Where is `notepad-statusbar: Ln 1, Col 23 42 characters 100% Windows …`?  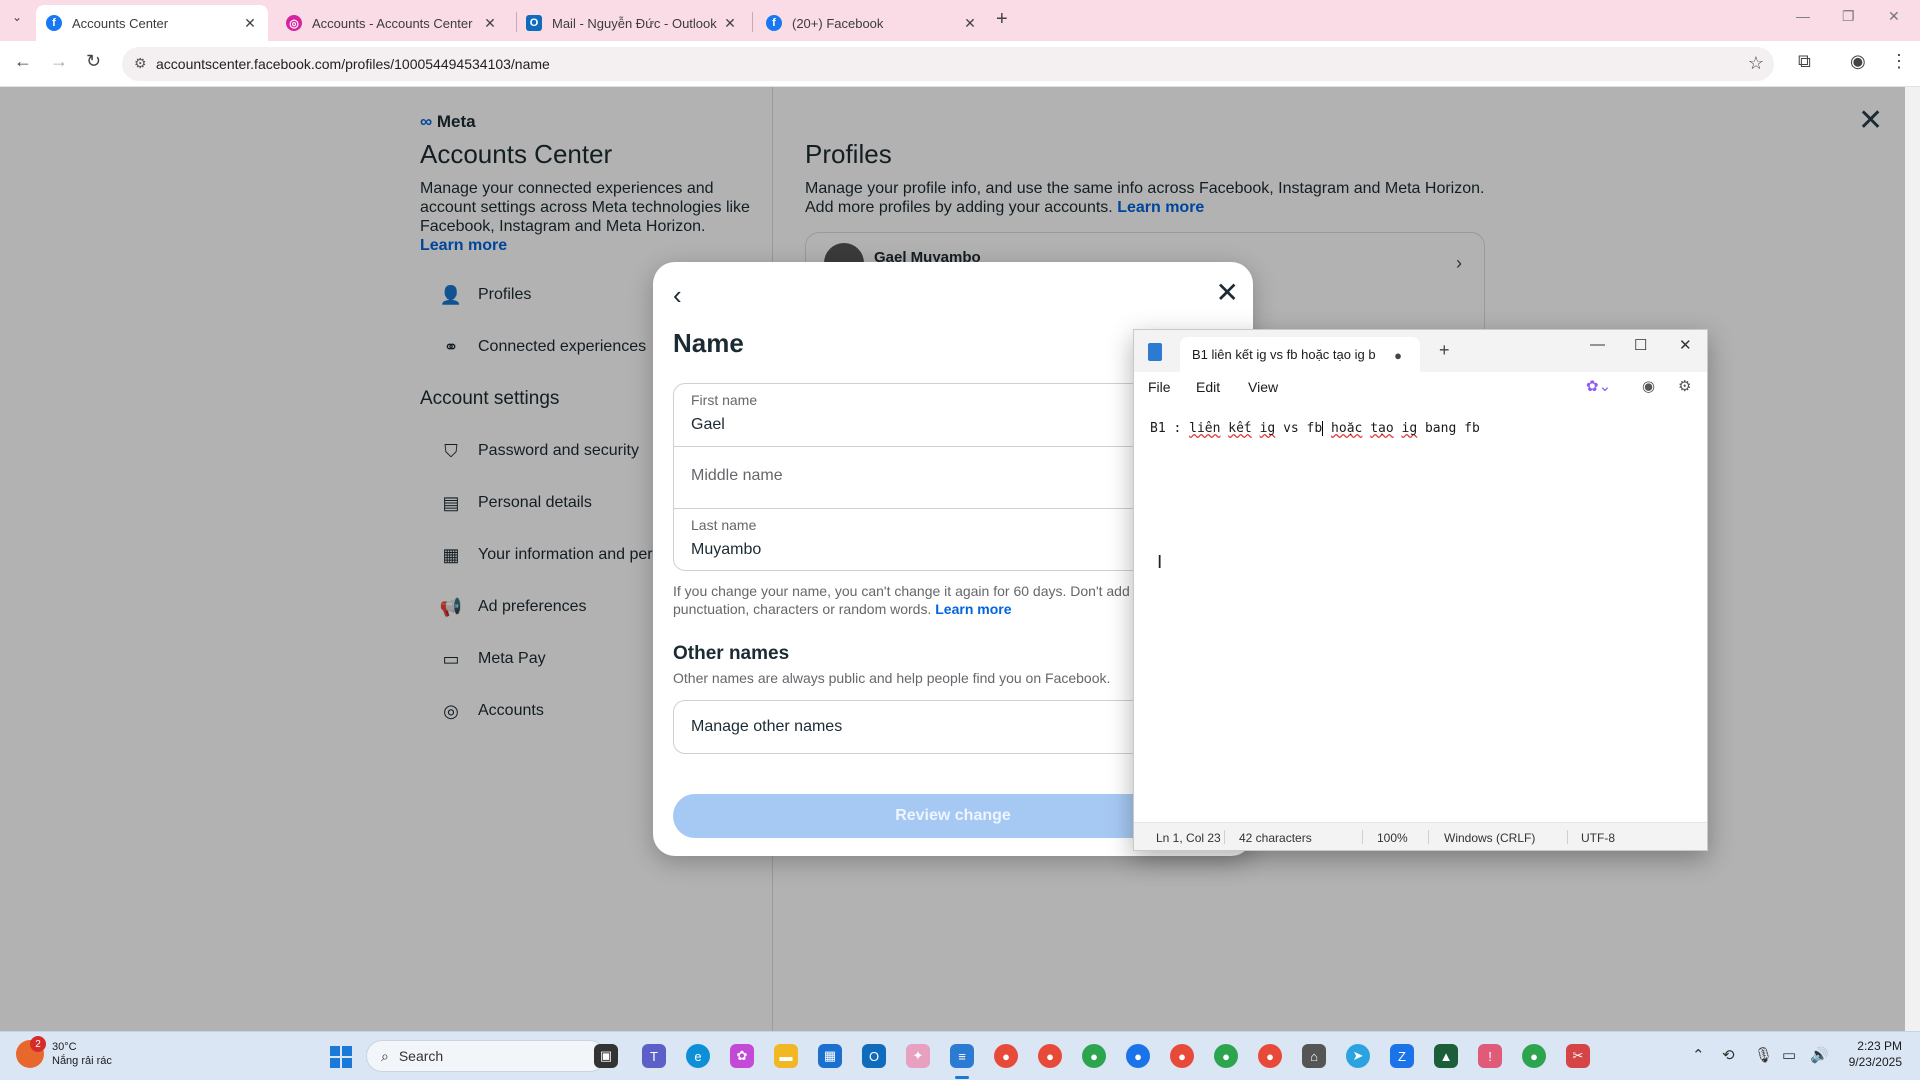
notepad-statusbar: Ln 1, Col 23 42 characters 100% Windows … is located at coordinates (1420, 836).